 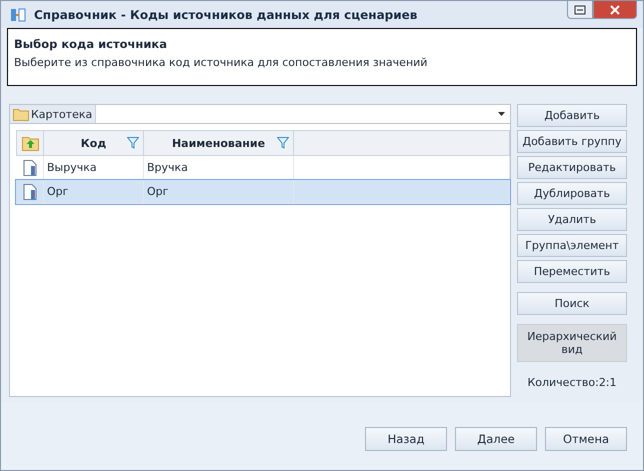 I want to click on action-button: Удалить, so click(x=572, y=219).